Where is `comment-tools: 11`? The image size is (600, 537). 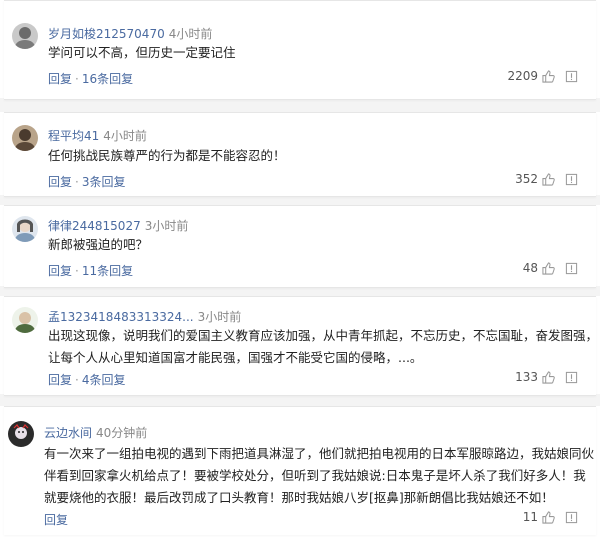
comment-tools: 11 is located at coordinates (550, 517).